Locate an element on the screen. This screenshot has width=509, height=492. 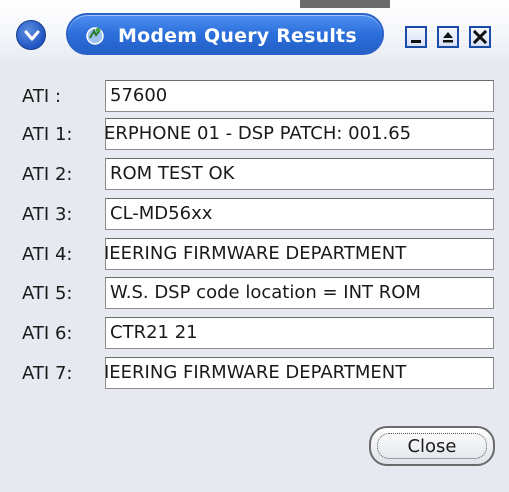
row-label: ATI 7: is located at coordinates (47, 373).